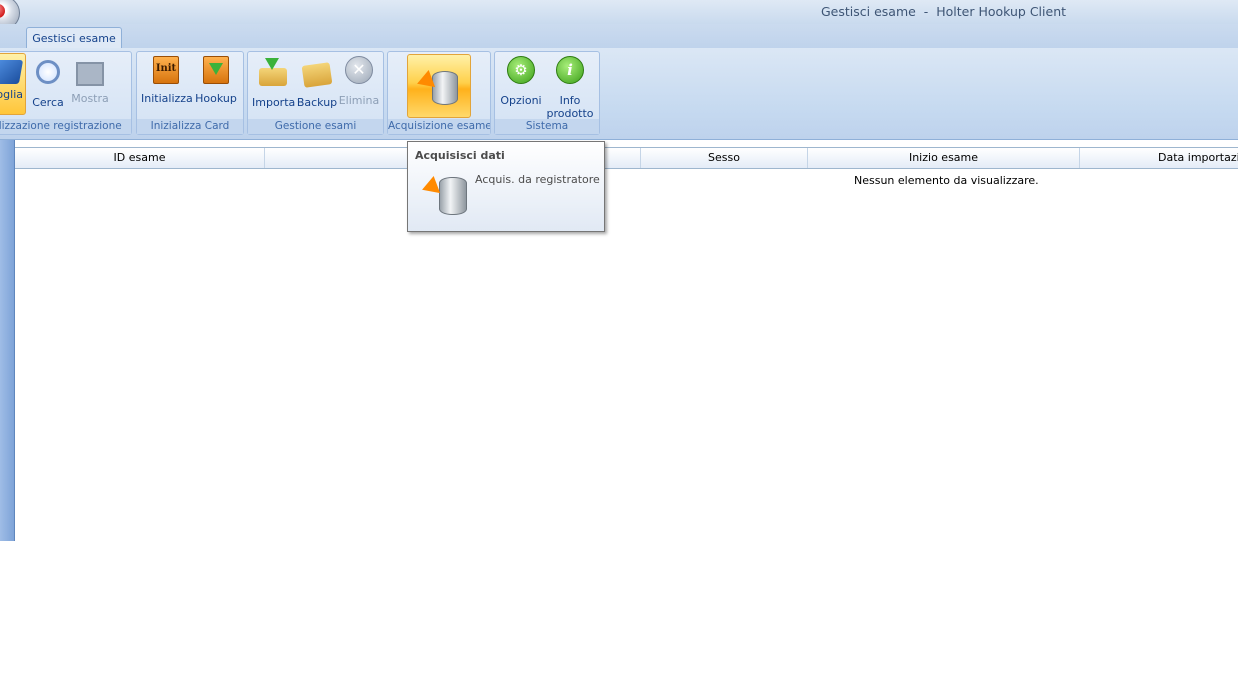 Image resolution: width=1238 pixels, height=686 pixels. Describe the element at coordinates (537, 179) in the screenshot. I see `tooltip-description: Acquis. da registratore` at that location.